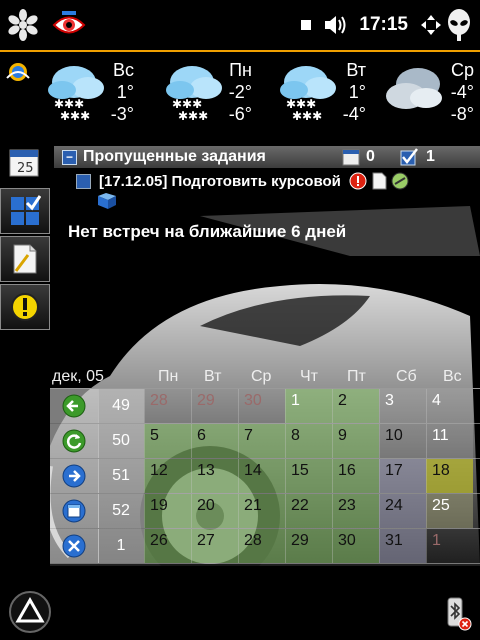 The height and width of the screenshot is (640, 480). Describe the element at coordinates (167, 546) in the screenshot. I see `calendar-day: 26` at that location.